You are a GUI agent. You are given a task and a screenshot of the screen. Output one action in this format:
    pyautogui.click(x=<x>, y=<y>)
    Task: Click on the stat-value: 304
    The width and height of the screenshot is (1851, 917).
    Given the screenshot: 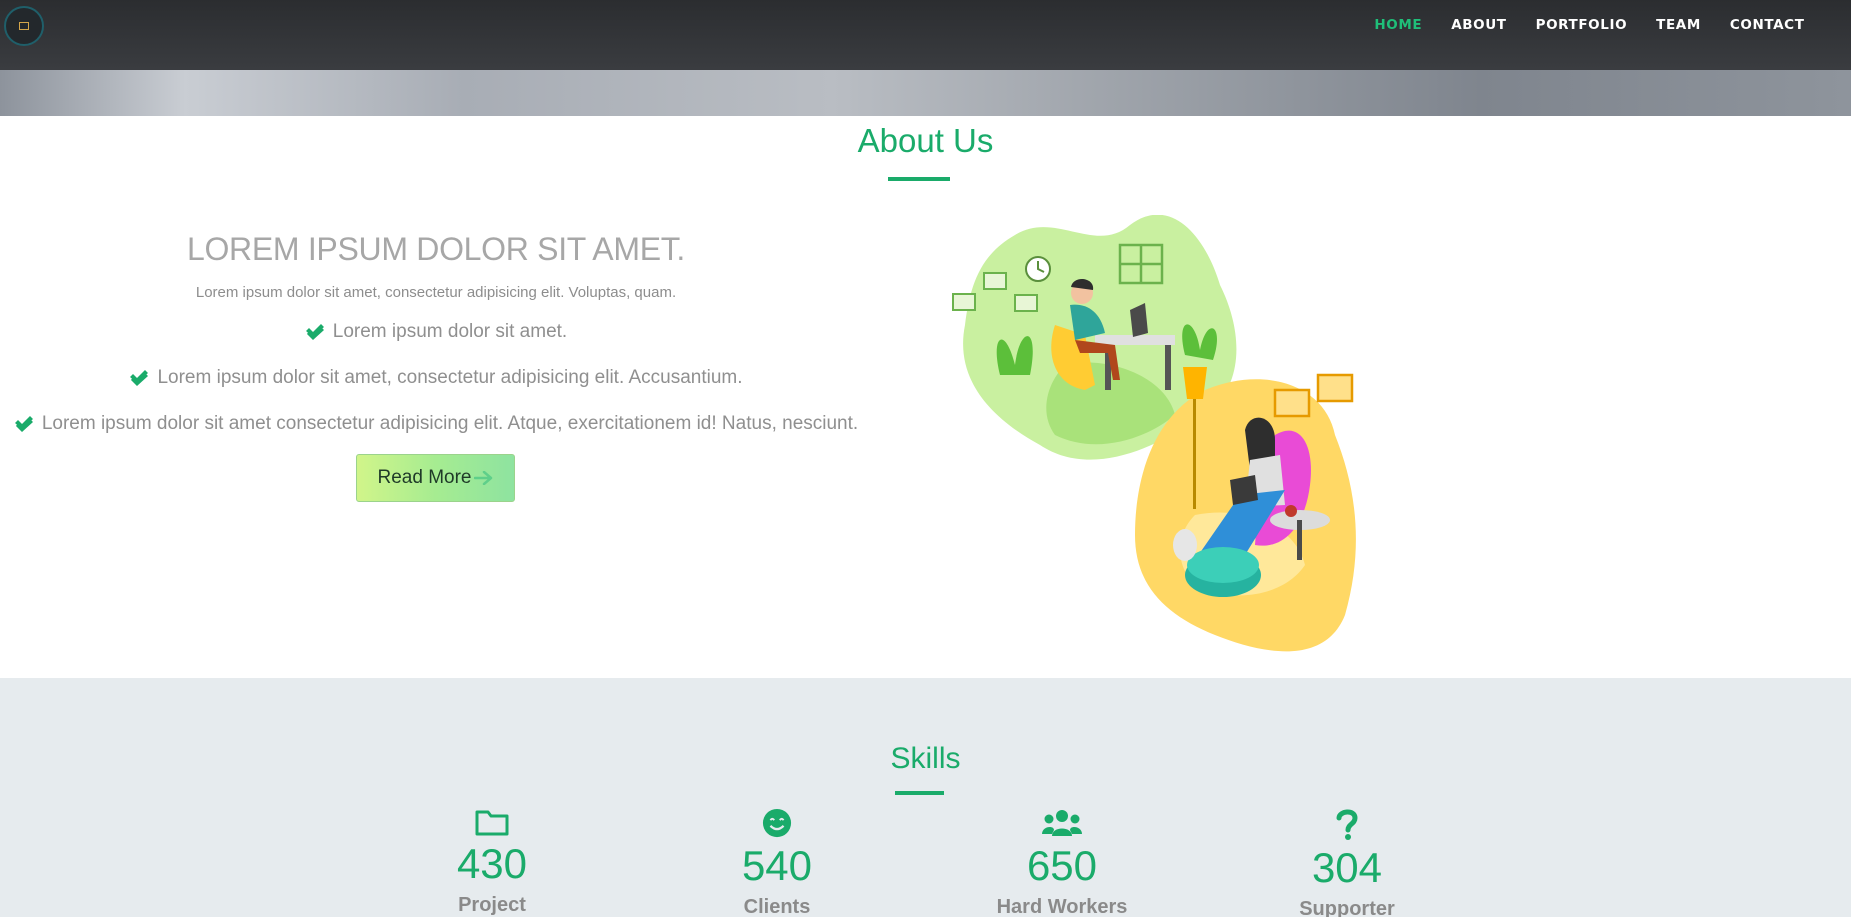 What is the action you would take?
    pyautogui.click(x=1347, y=867)
    